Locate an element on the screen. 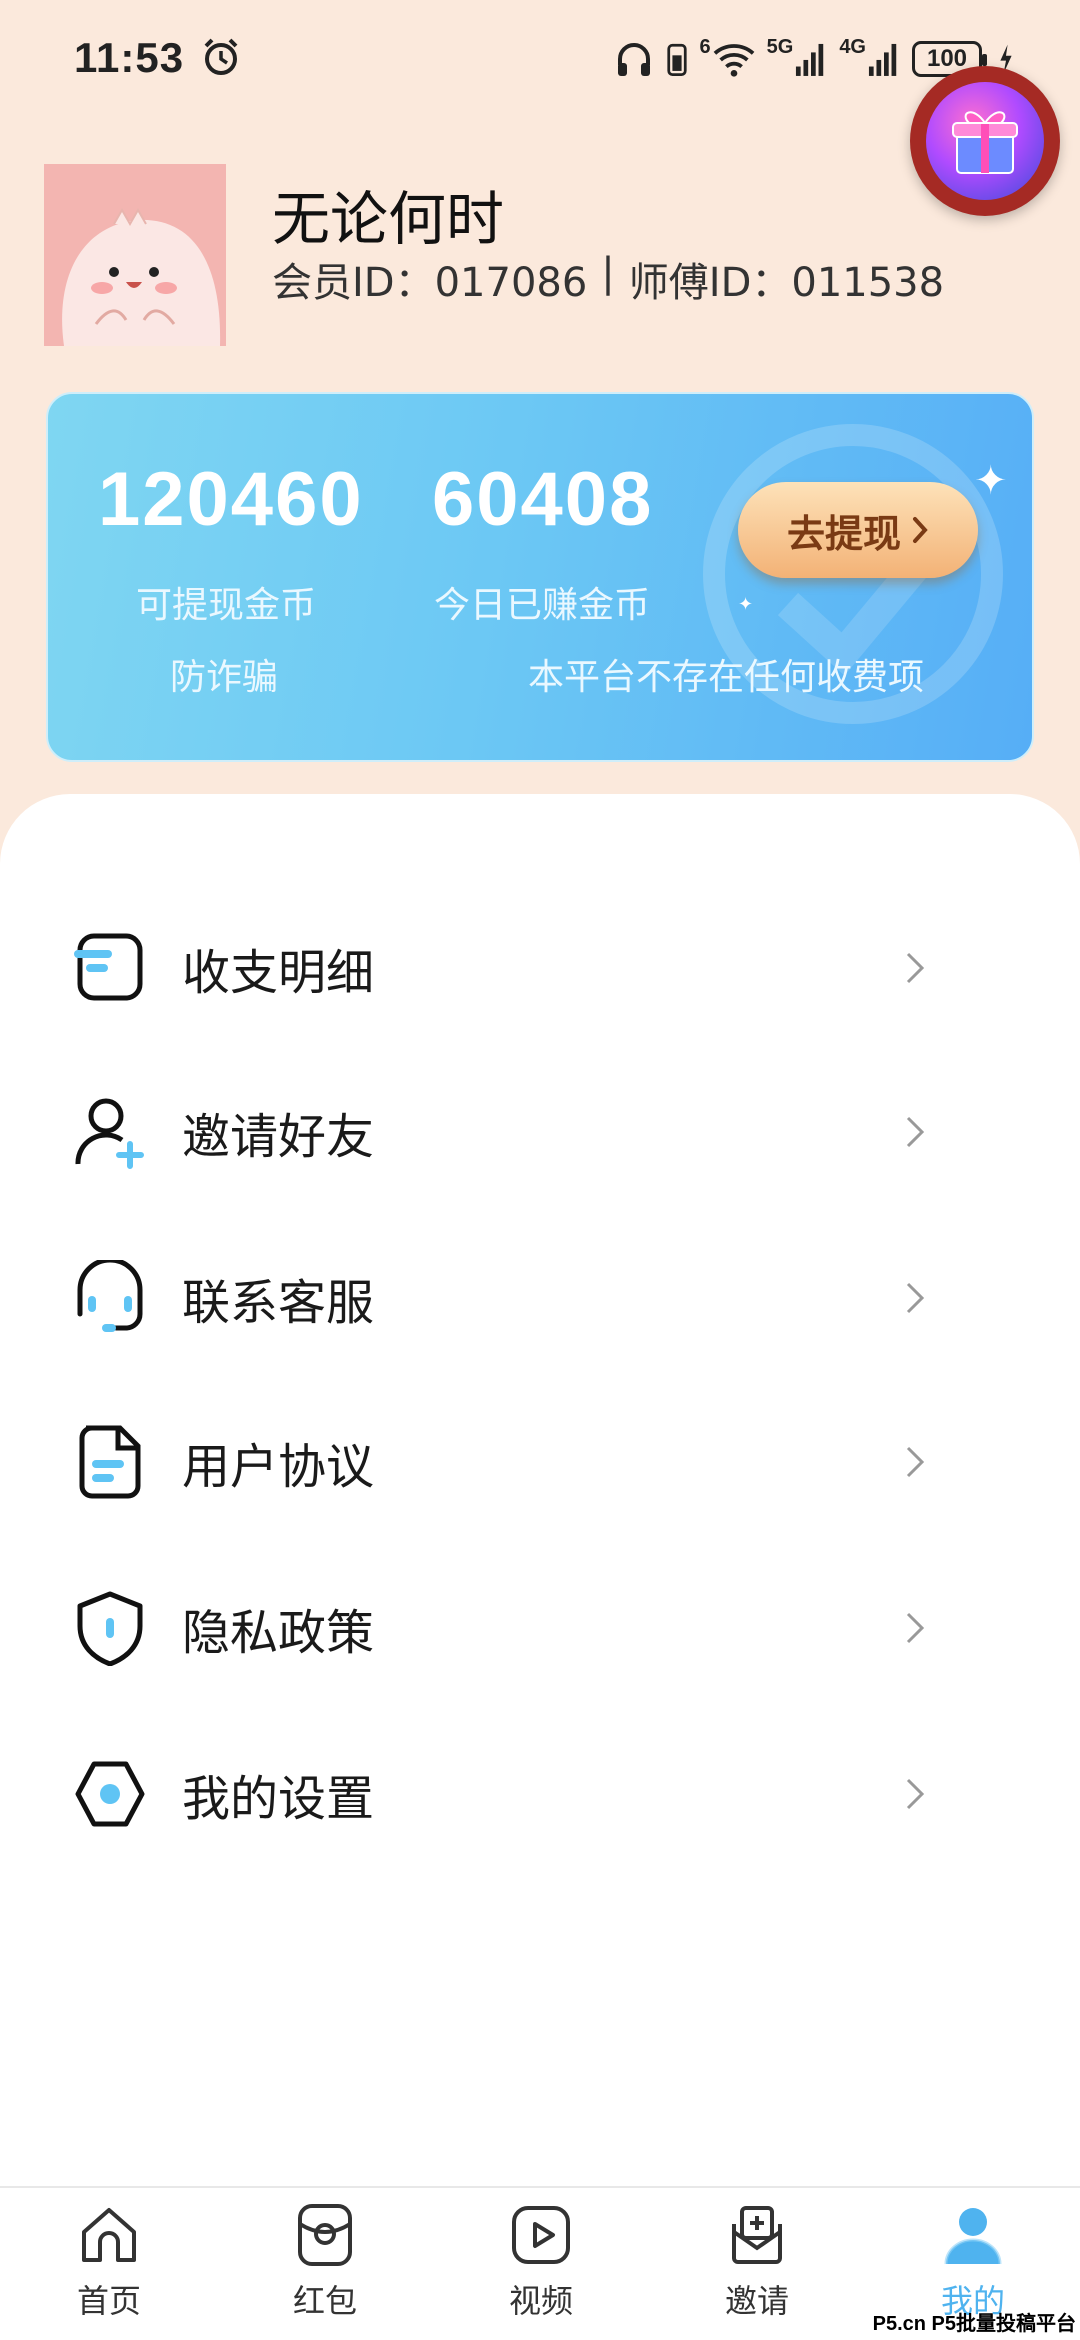  nav-video: 视频 is located at coordinates (541, 2267).